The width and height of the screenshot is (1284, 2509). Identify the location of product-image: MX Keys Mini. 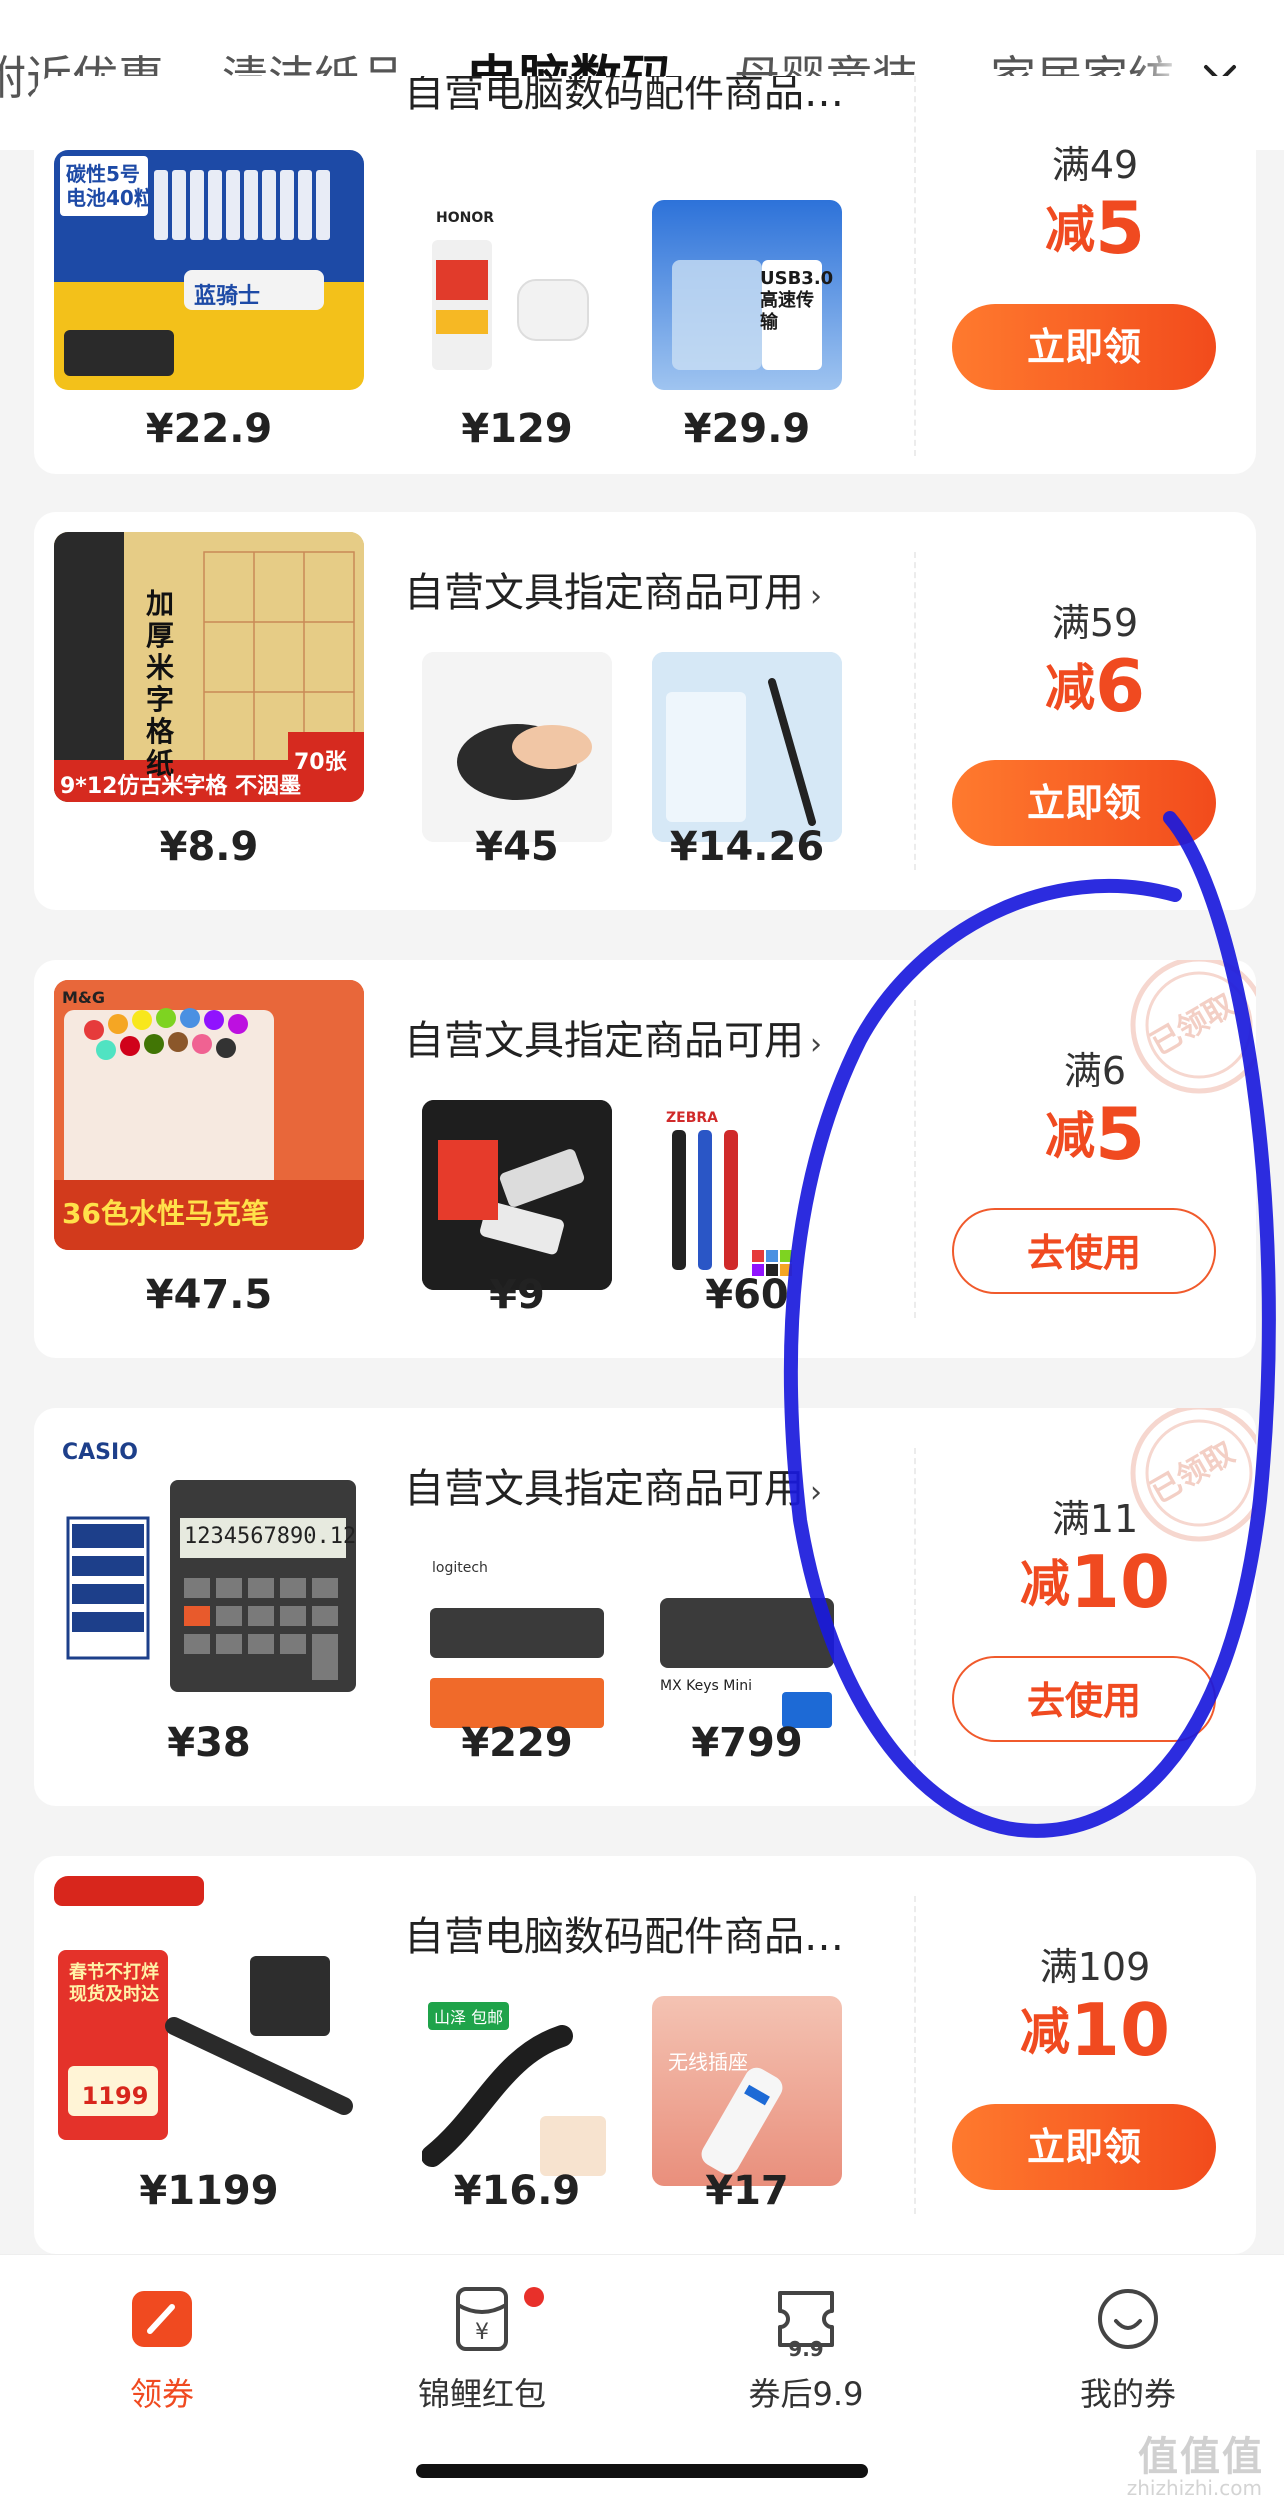
(747, 1643).